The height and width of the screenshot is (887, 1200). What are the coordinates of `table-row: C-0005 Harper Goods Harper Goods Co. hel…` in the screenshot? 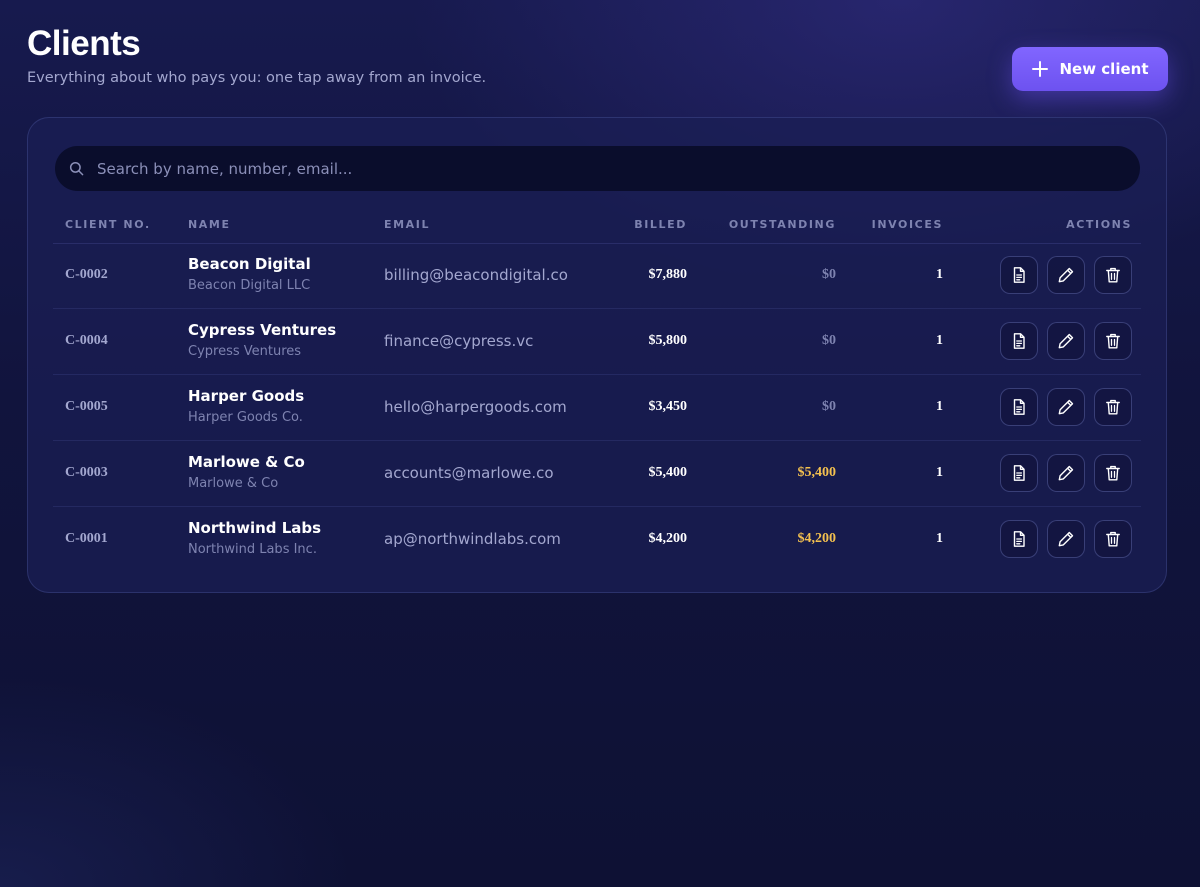 It's located at (597, 408).